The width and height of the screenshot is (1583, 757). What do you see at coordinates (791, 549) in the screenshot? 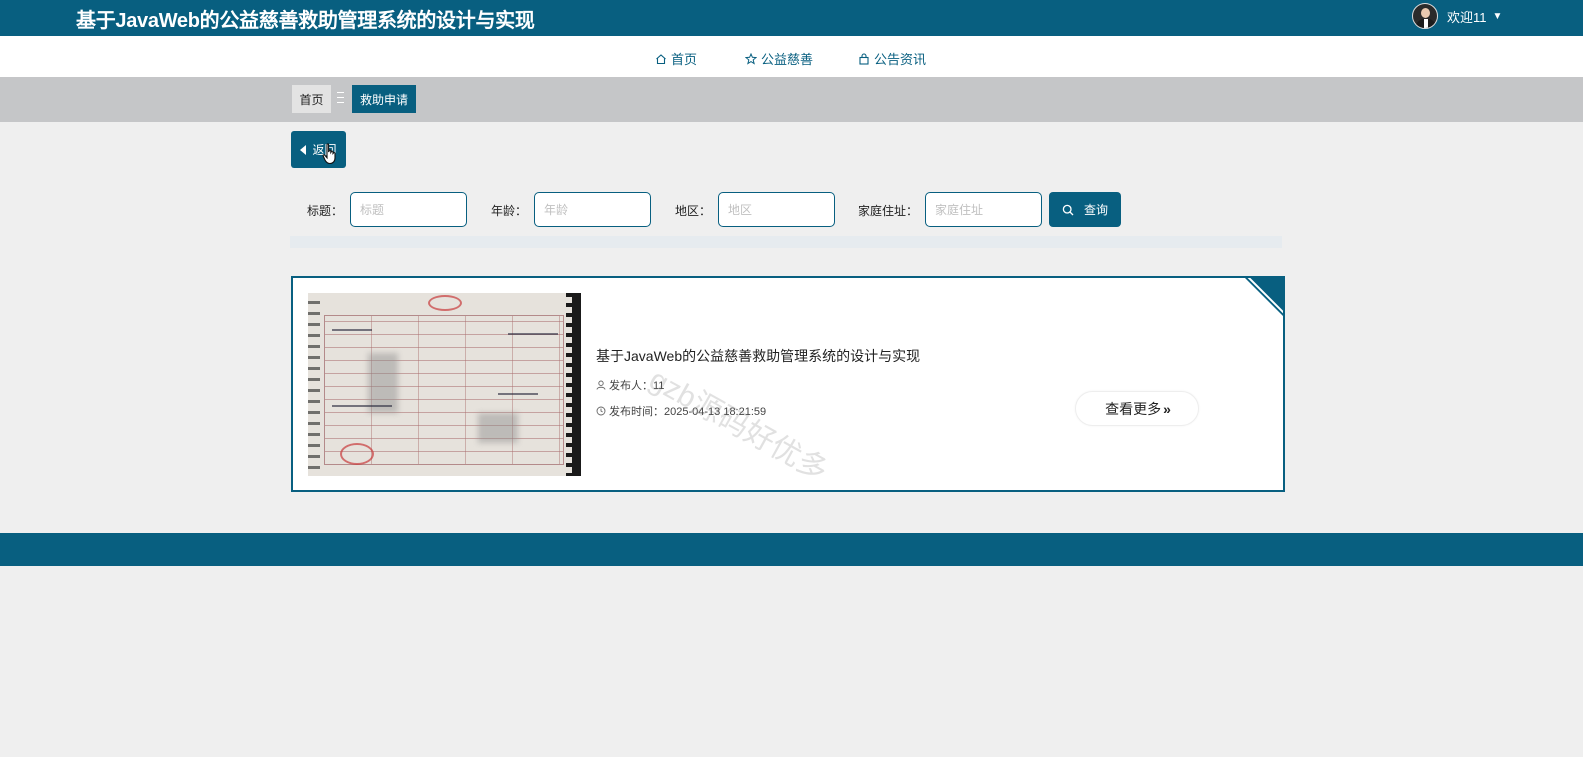
I see `footer-bar` at bounding box center [791, 549].